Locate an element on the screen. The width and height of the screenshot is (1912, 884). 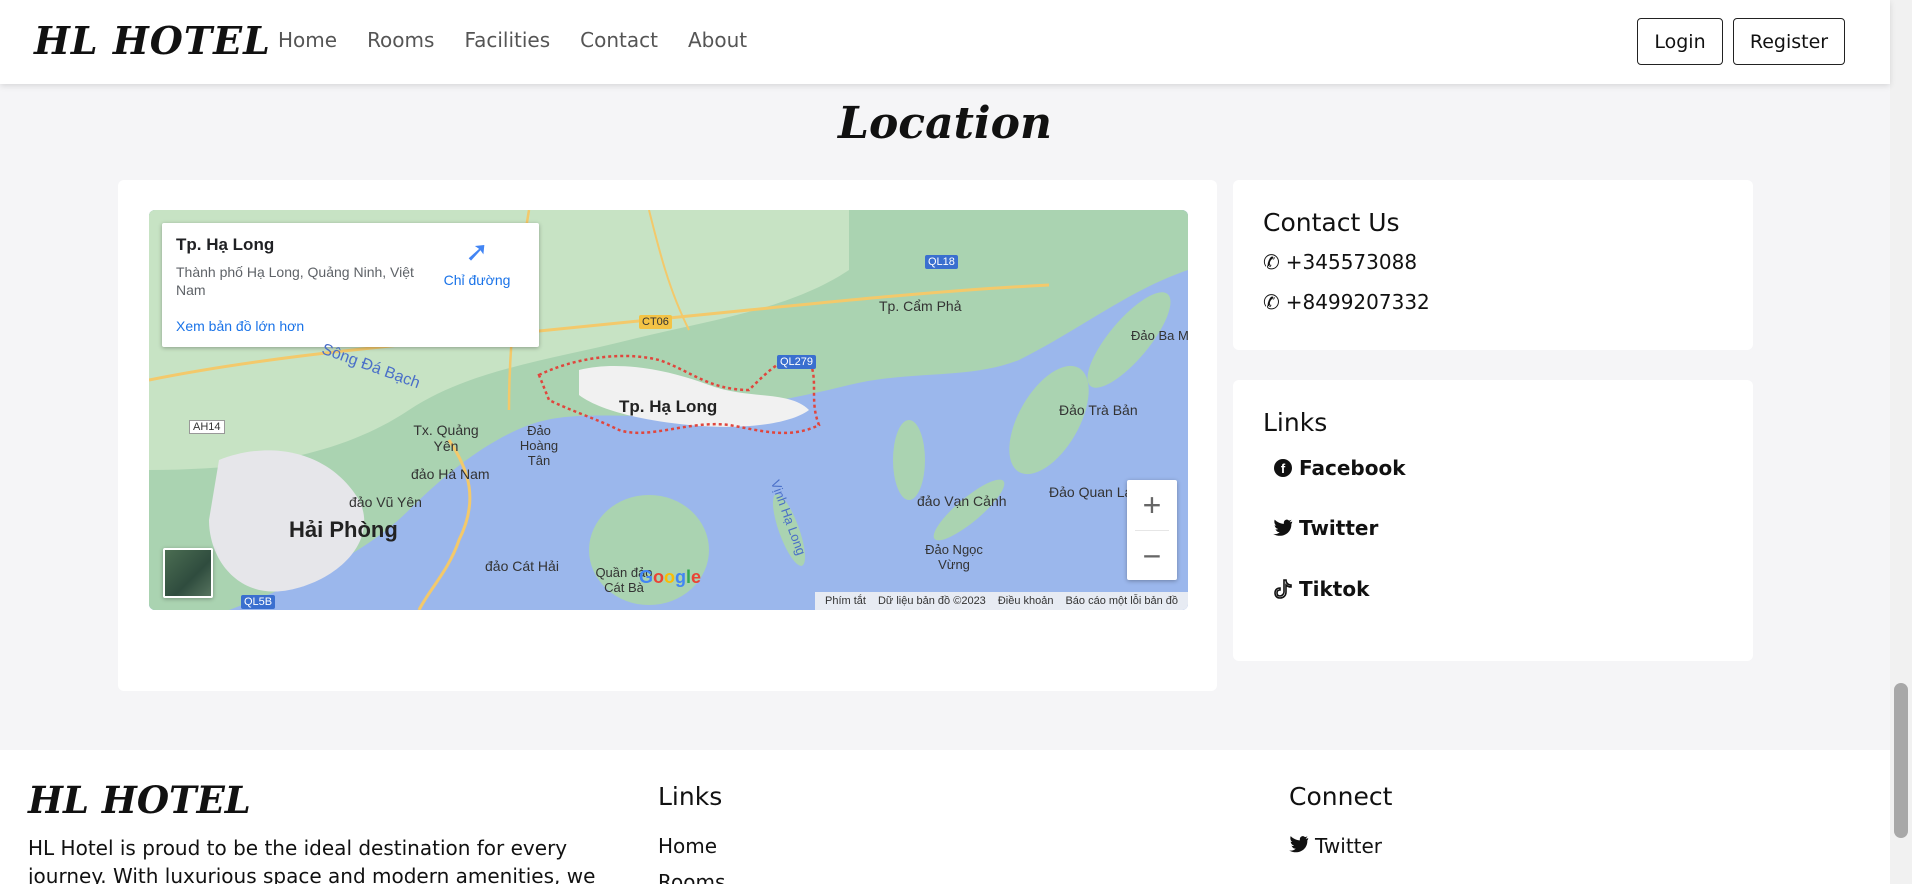
links-title: Links is located at coordinates (1295, 422).